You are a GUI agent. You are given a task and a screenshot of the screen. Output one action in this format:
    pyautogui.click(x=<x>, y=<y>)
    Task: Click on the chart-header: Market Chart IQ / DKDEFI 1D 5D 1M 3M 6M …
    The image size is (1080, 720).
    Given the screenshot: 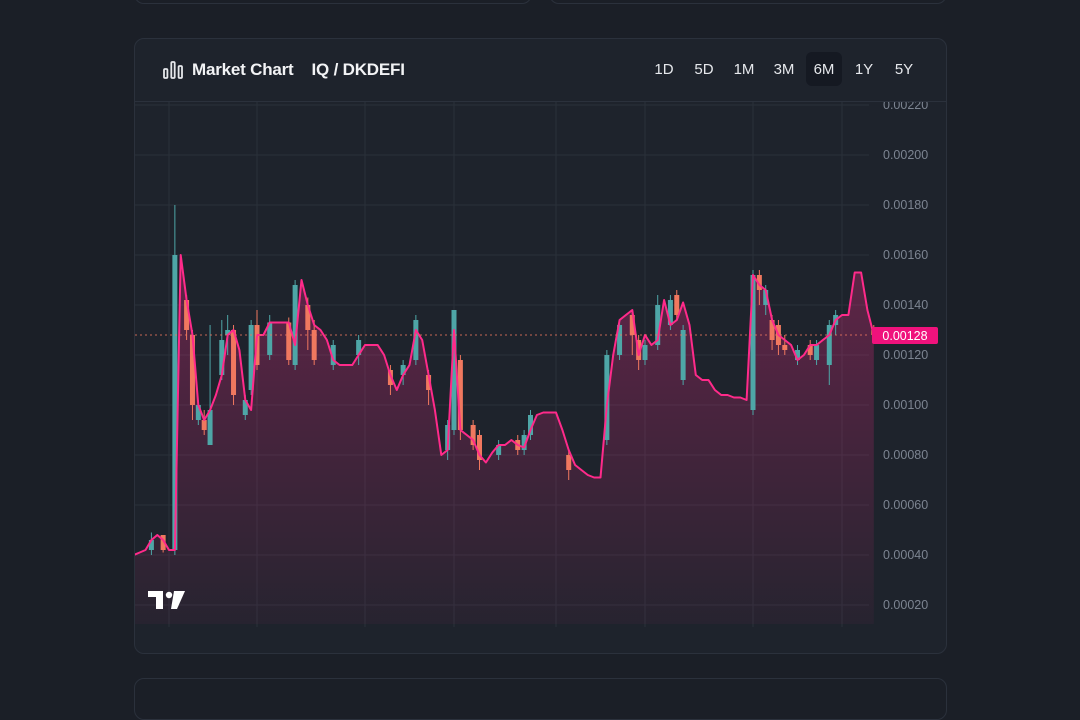 What is the action you would take?
    pyautogui.click(x=540, y=70)
    